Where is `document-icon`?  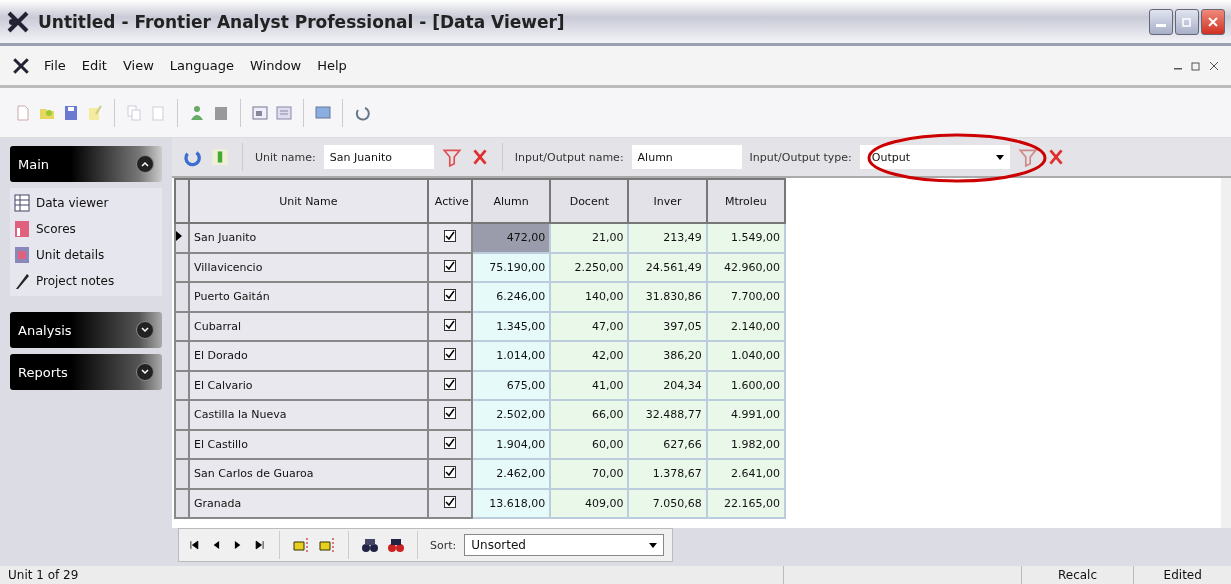 document-icon is located at coordinates (22, 255).